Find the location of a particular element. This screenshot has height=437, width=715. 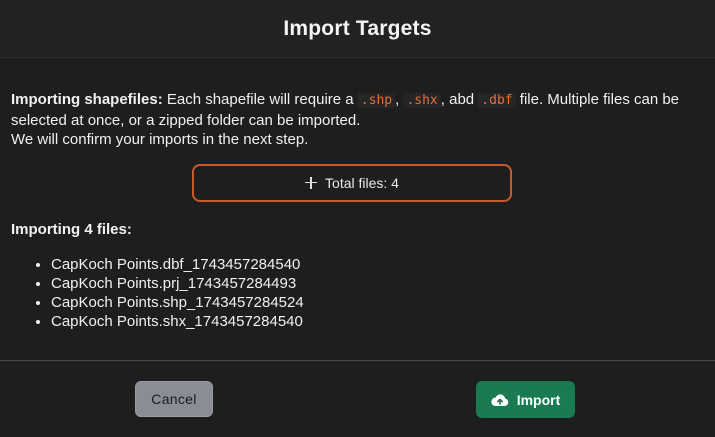

ext-shp: .shp is located at coordinates (376, 100).